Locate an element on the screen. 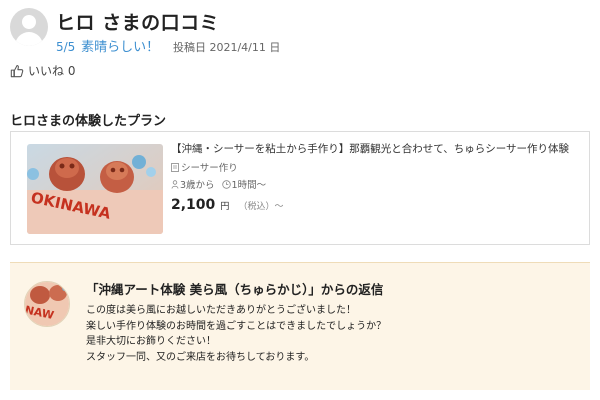 The height and width of the screenshot is (400, 600). plan-details-row: 3歳から 1時間～ is located at coordinates (373, 184).